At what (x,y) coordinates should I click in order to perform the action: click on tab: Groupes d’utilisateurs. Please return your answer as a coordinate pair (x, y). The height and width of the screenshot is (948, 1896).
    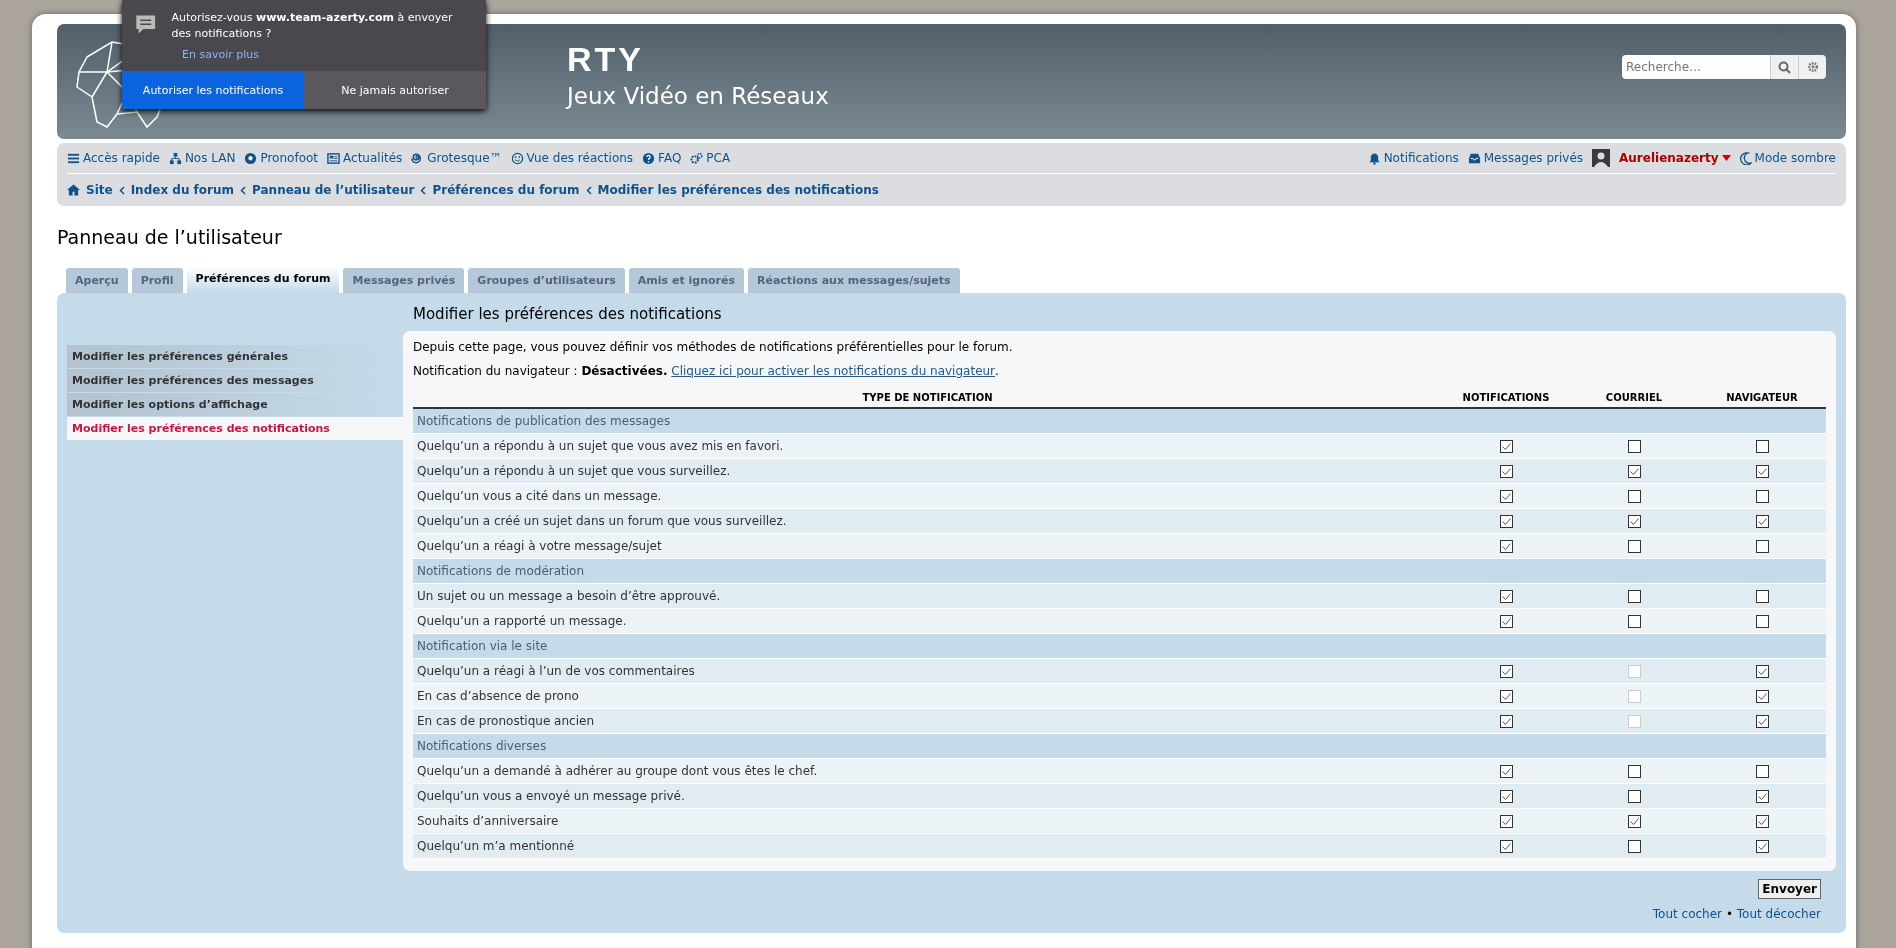
    Looking at the image, I should click on (546, 280).